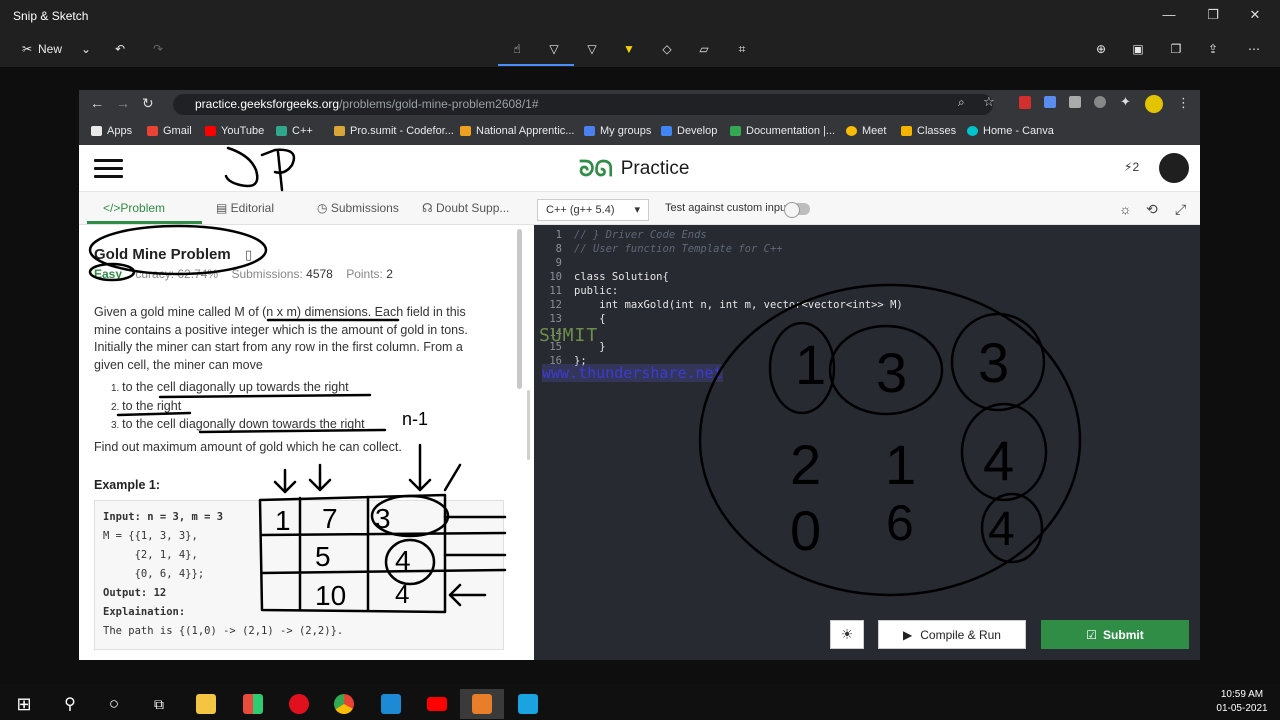  What do you see at coordinates (134, 208) in the screenshot?
I see `tab-problem: </>Problem` at bounding box center [134, 208].